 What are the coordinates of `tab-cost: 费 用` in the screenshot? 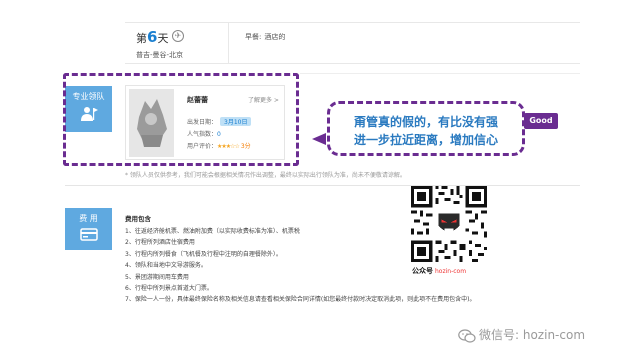 It's located at (88, 229).